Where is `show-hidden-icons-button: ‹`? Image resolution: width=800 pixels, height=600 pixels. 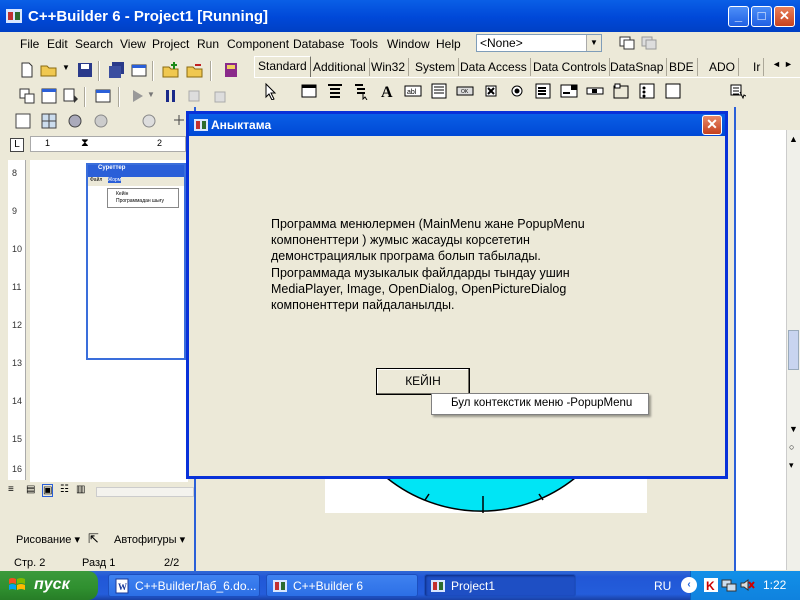
show-hidden-icons-button: ‹ is located at coordinates (689, 585).